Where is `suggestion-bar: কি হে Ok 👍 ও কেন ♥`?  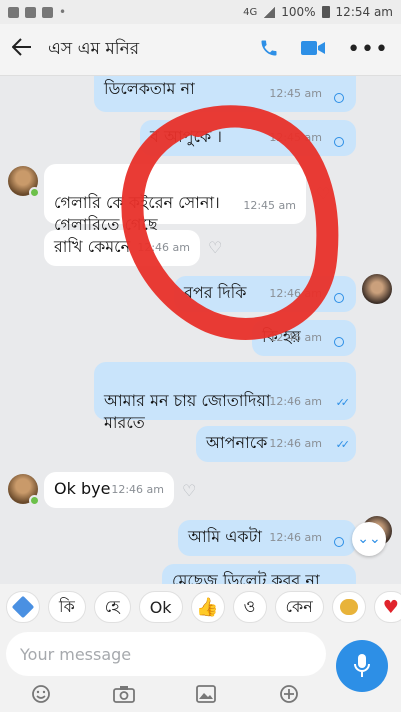
suggestion-bar: কি হে Ok 👍 ও কেন ♥ is located at coordinates (200, 607).